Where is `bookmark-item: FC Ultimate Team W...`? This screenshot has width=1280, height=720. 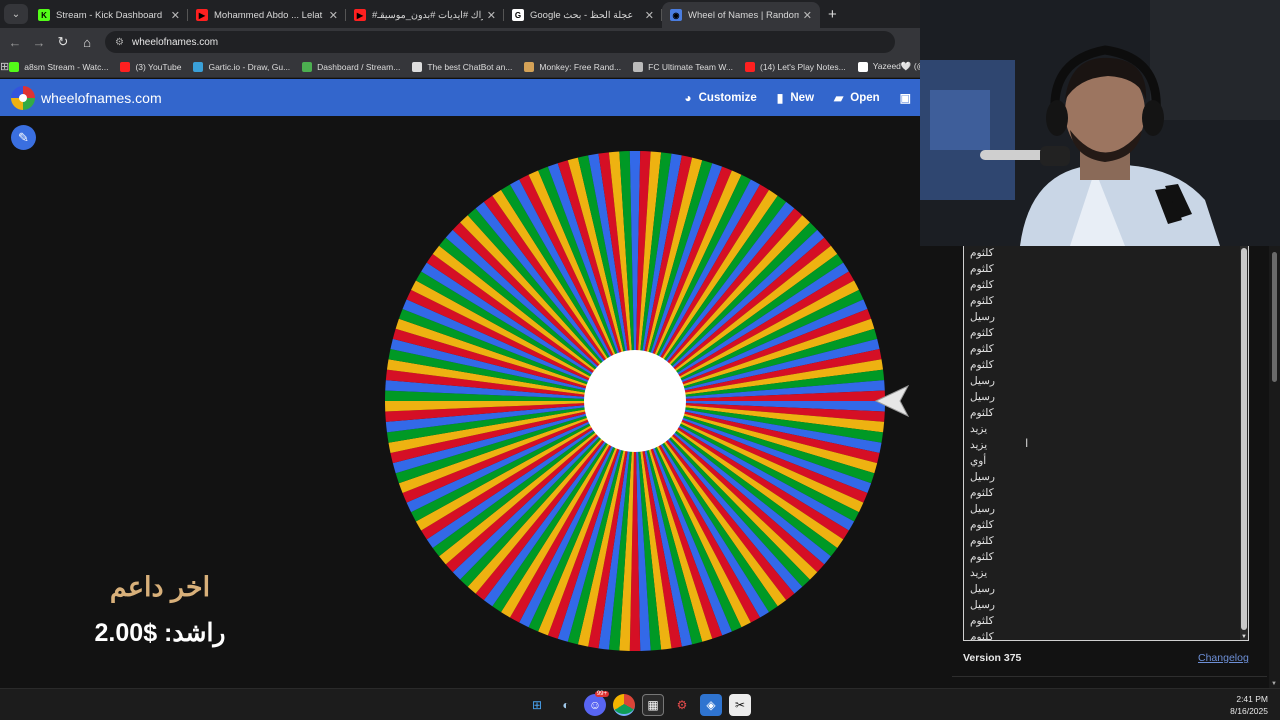 bookmark-item: FC Ultimate Team W... is located at coordinates (683, 66).